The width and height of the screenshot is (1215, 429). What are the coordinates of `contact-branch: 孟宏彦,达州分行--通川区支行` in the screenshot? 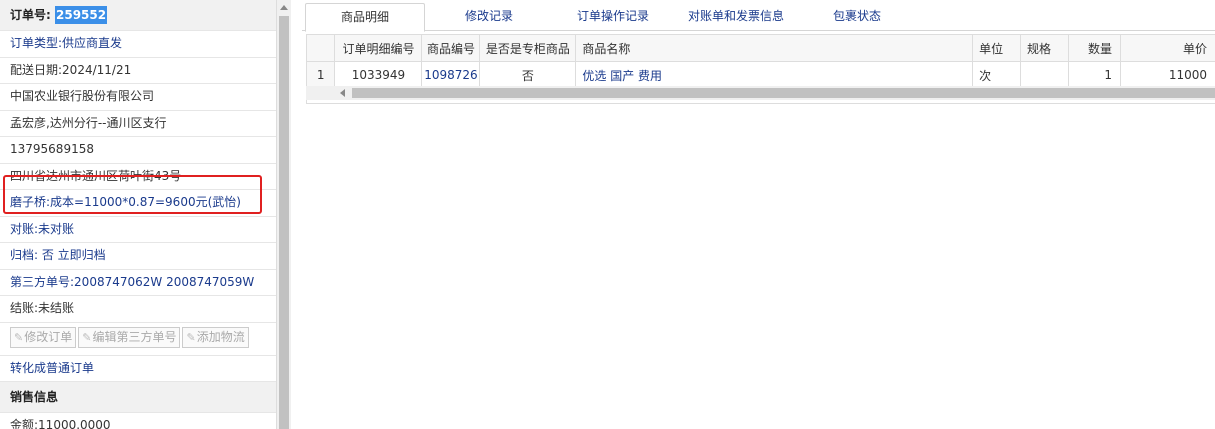 It's located at (138, 124).